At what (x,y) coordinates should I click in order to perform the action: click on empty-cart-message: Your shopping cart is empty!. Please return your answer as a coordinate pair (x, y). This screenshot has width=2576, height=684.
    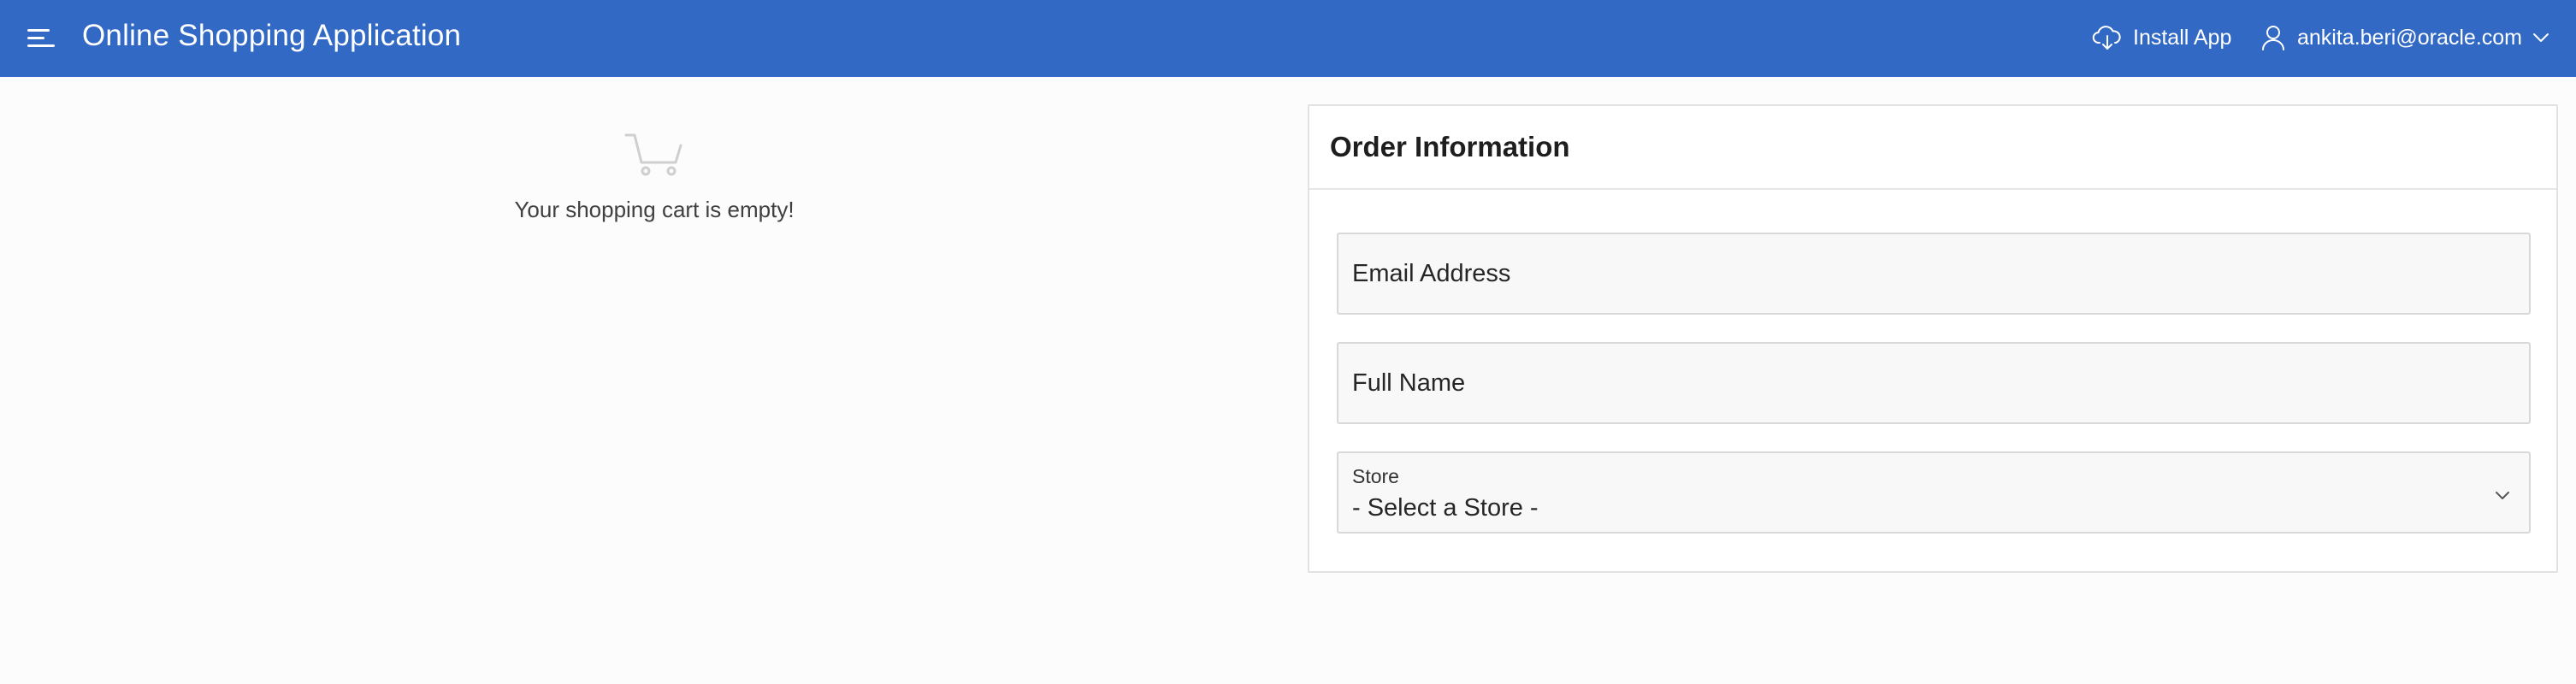
    Looking at the image, I should click on (654, 209).